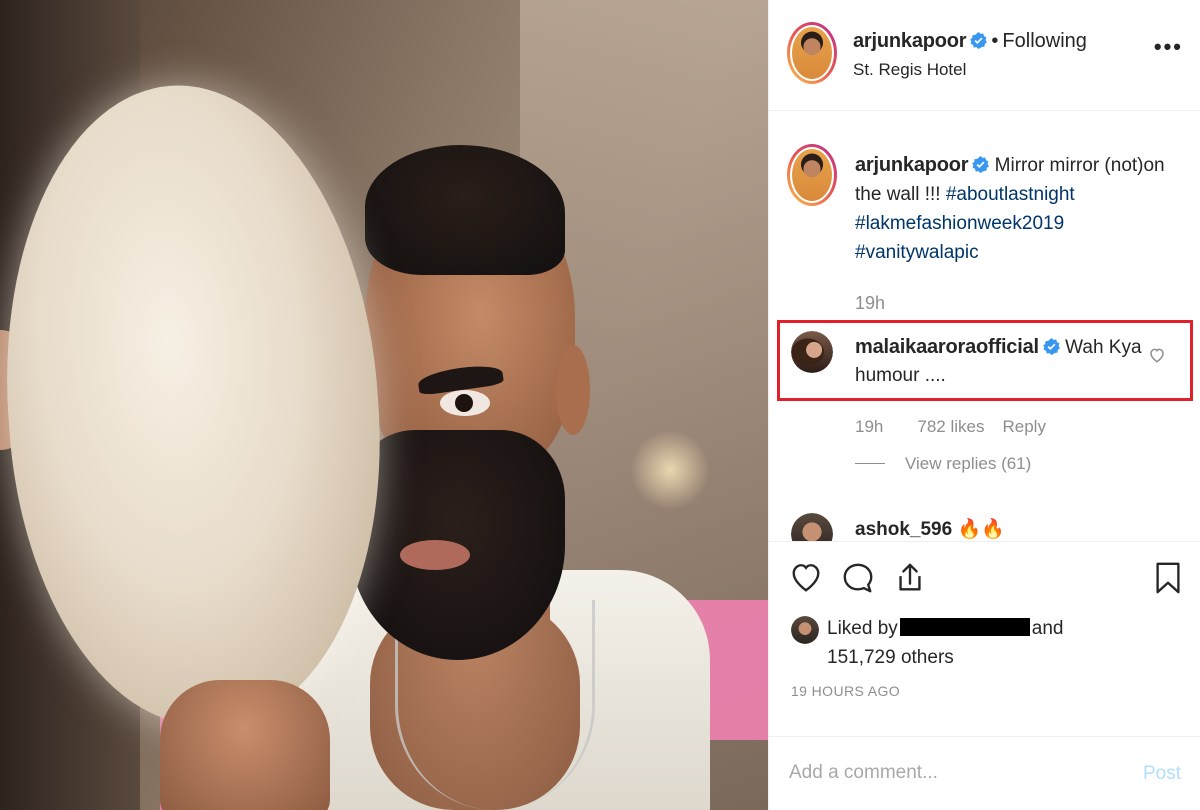 The width and height of the screenshot is (1200, 810). Describe the element at coordinates (1023, 426) in the screenshot. I see `reply-button: Reply` at that location.